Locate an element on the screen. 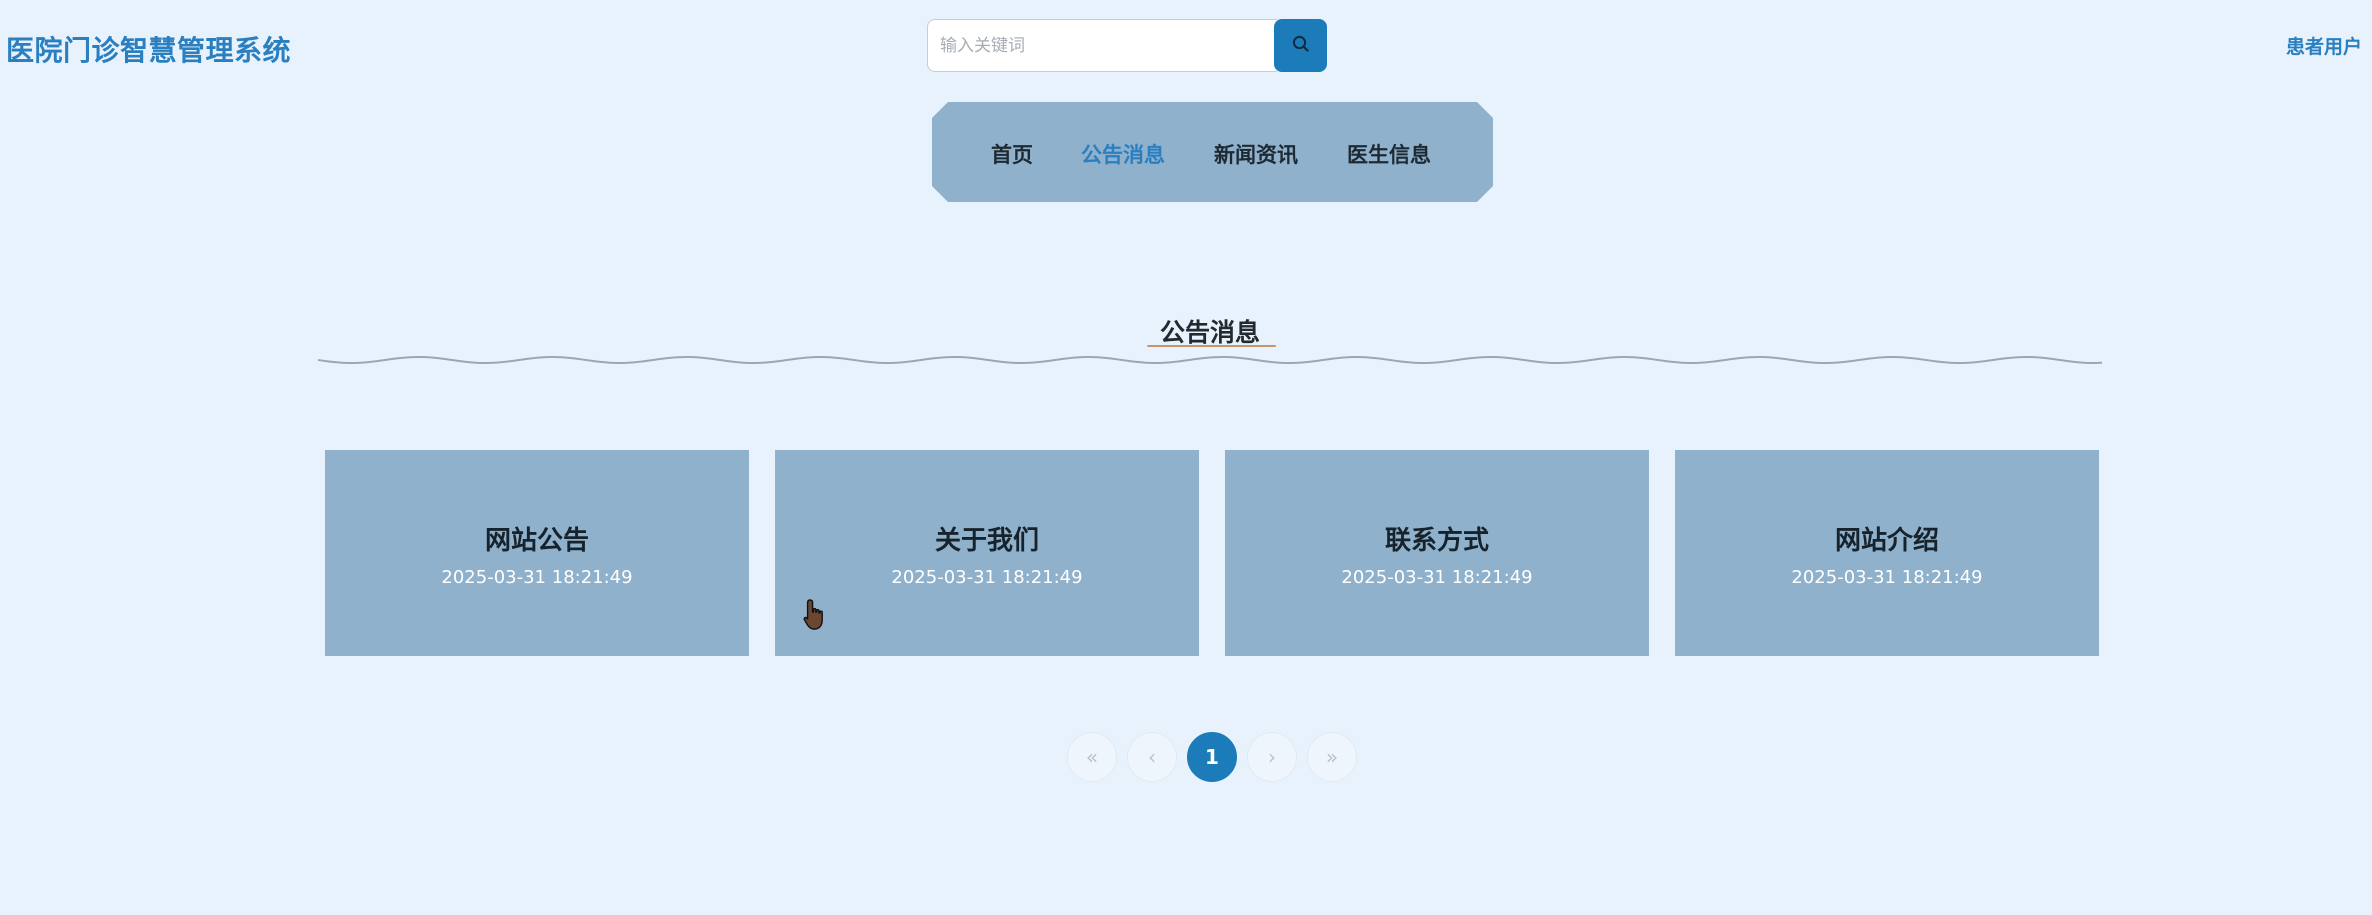  card-title: 网站公告 is located at coordinates (536, 541).